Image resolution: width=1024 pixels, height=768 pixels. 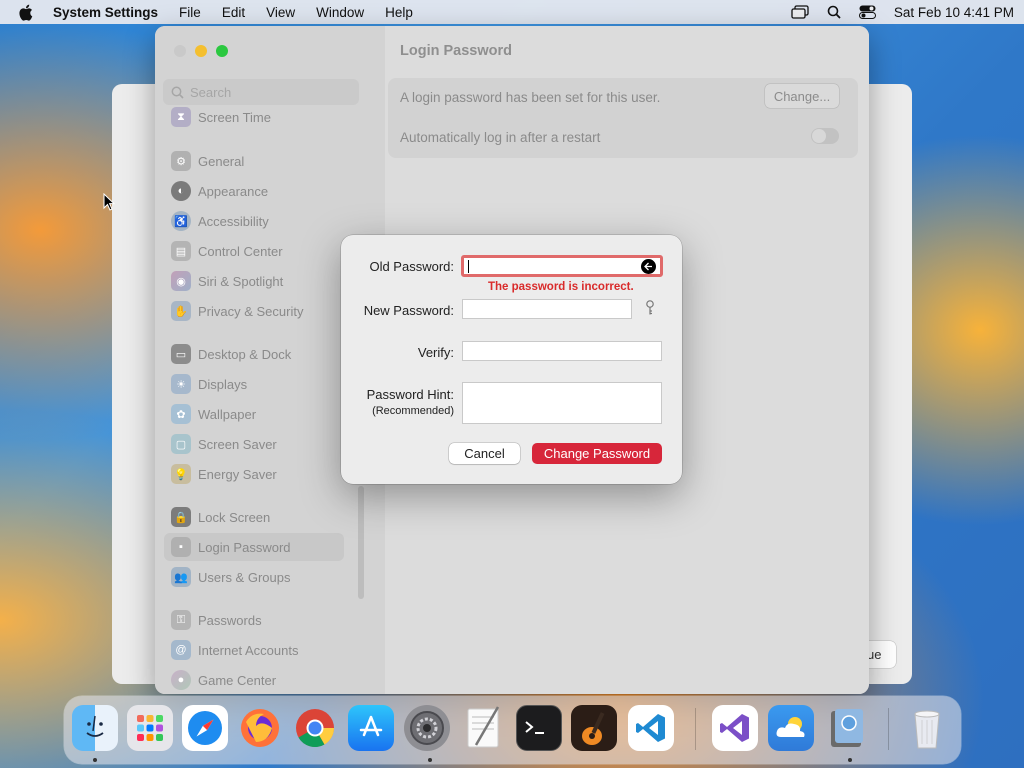 What do you see at coordinates (800, 12) in the screenshot?
I see `screen-mirroring-icon` at bounding box center [800, 12].